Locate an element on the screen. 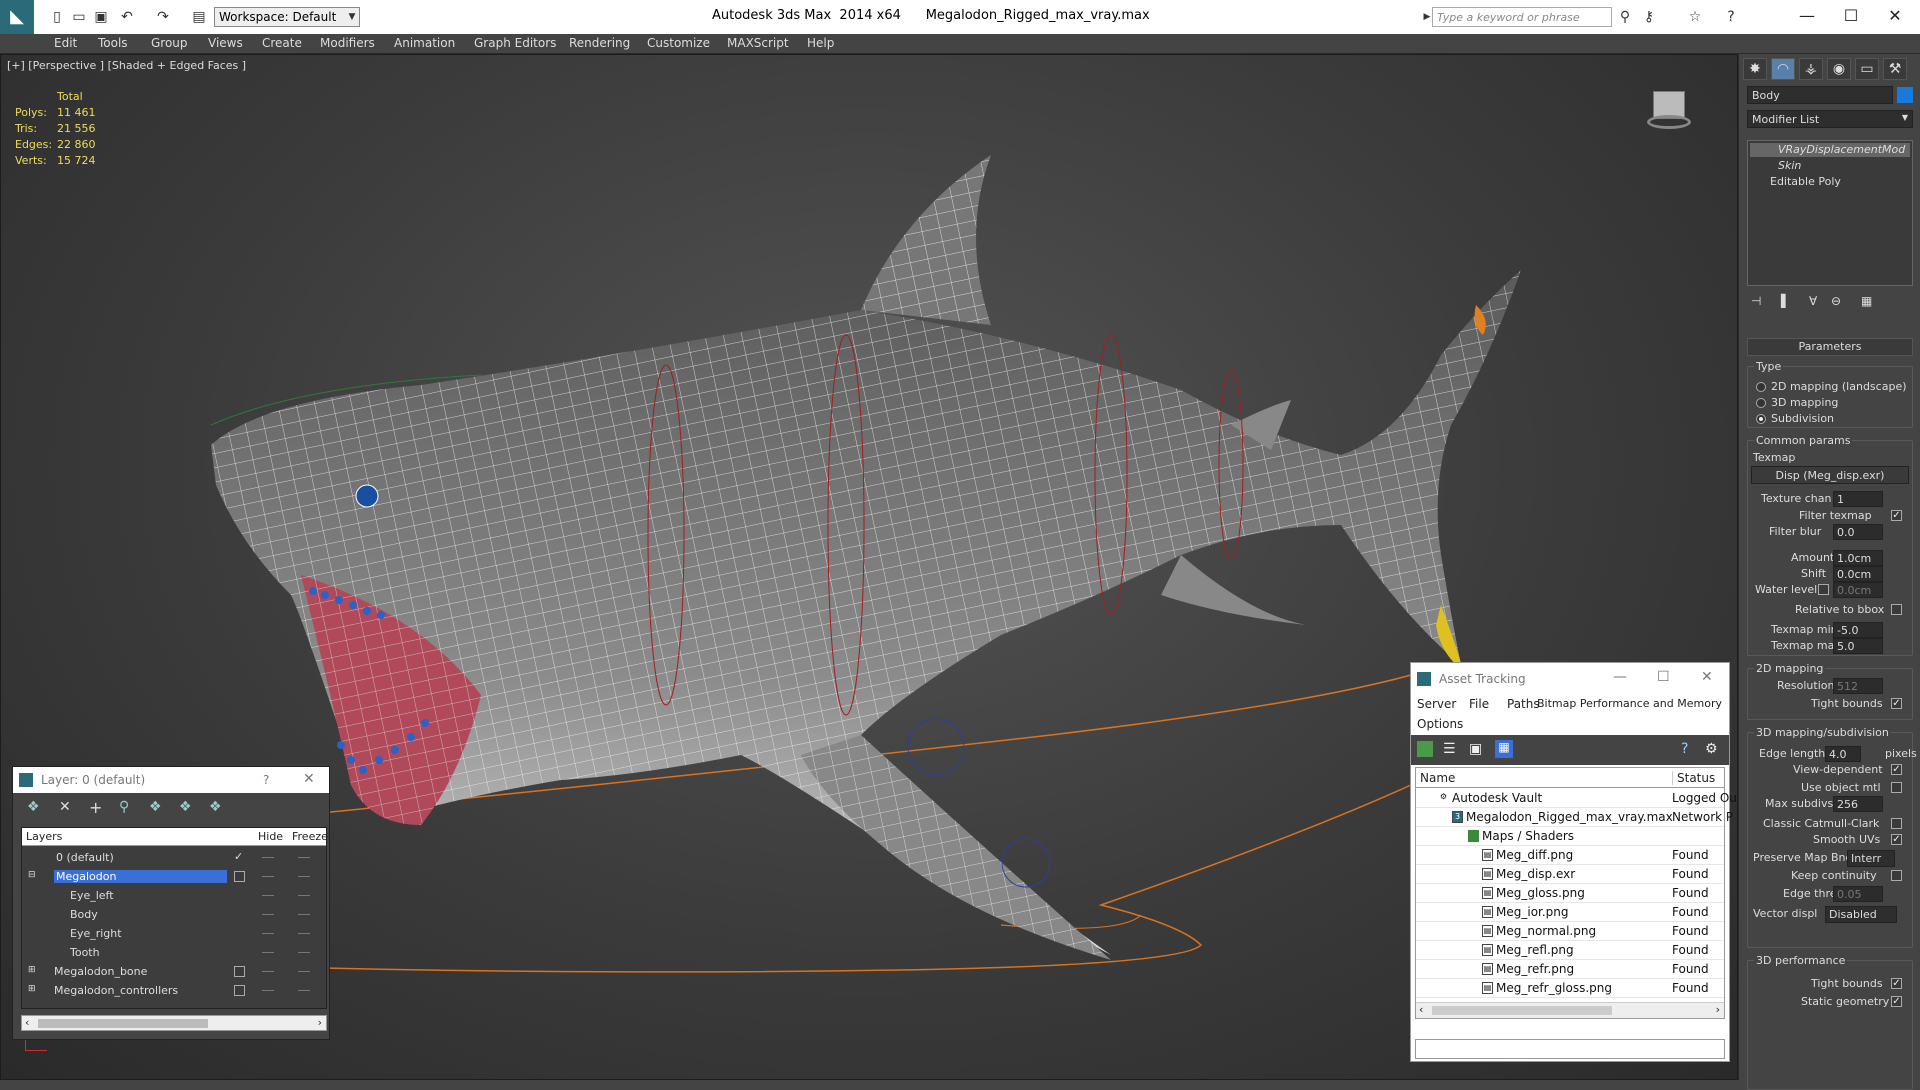 The image size is (1920, 1090). menu-group: Group is located at coordinates (169, 43).